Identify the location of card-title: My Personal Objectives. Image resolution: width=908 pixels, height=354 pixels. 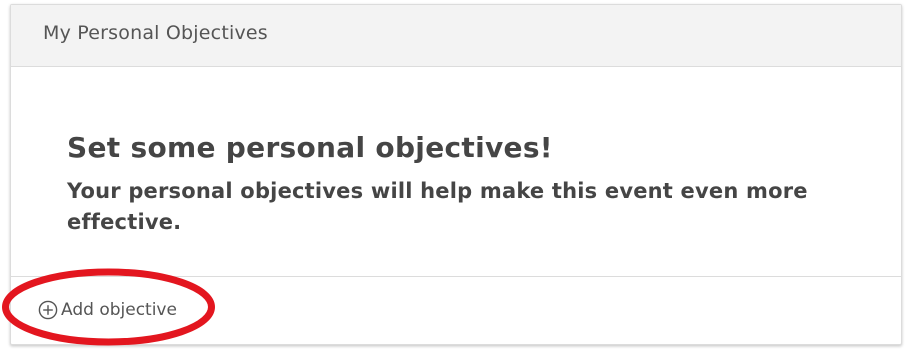
(155, 33).